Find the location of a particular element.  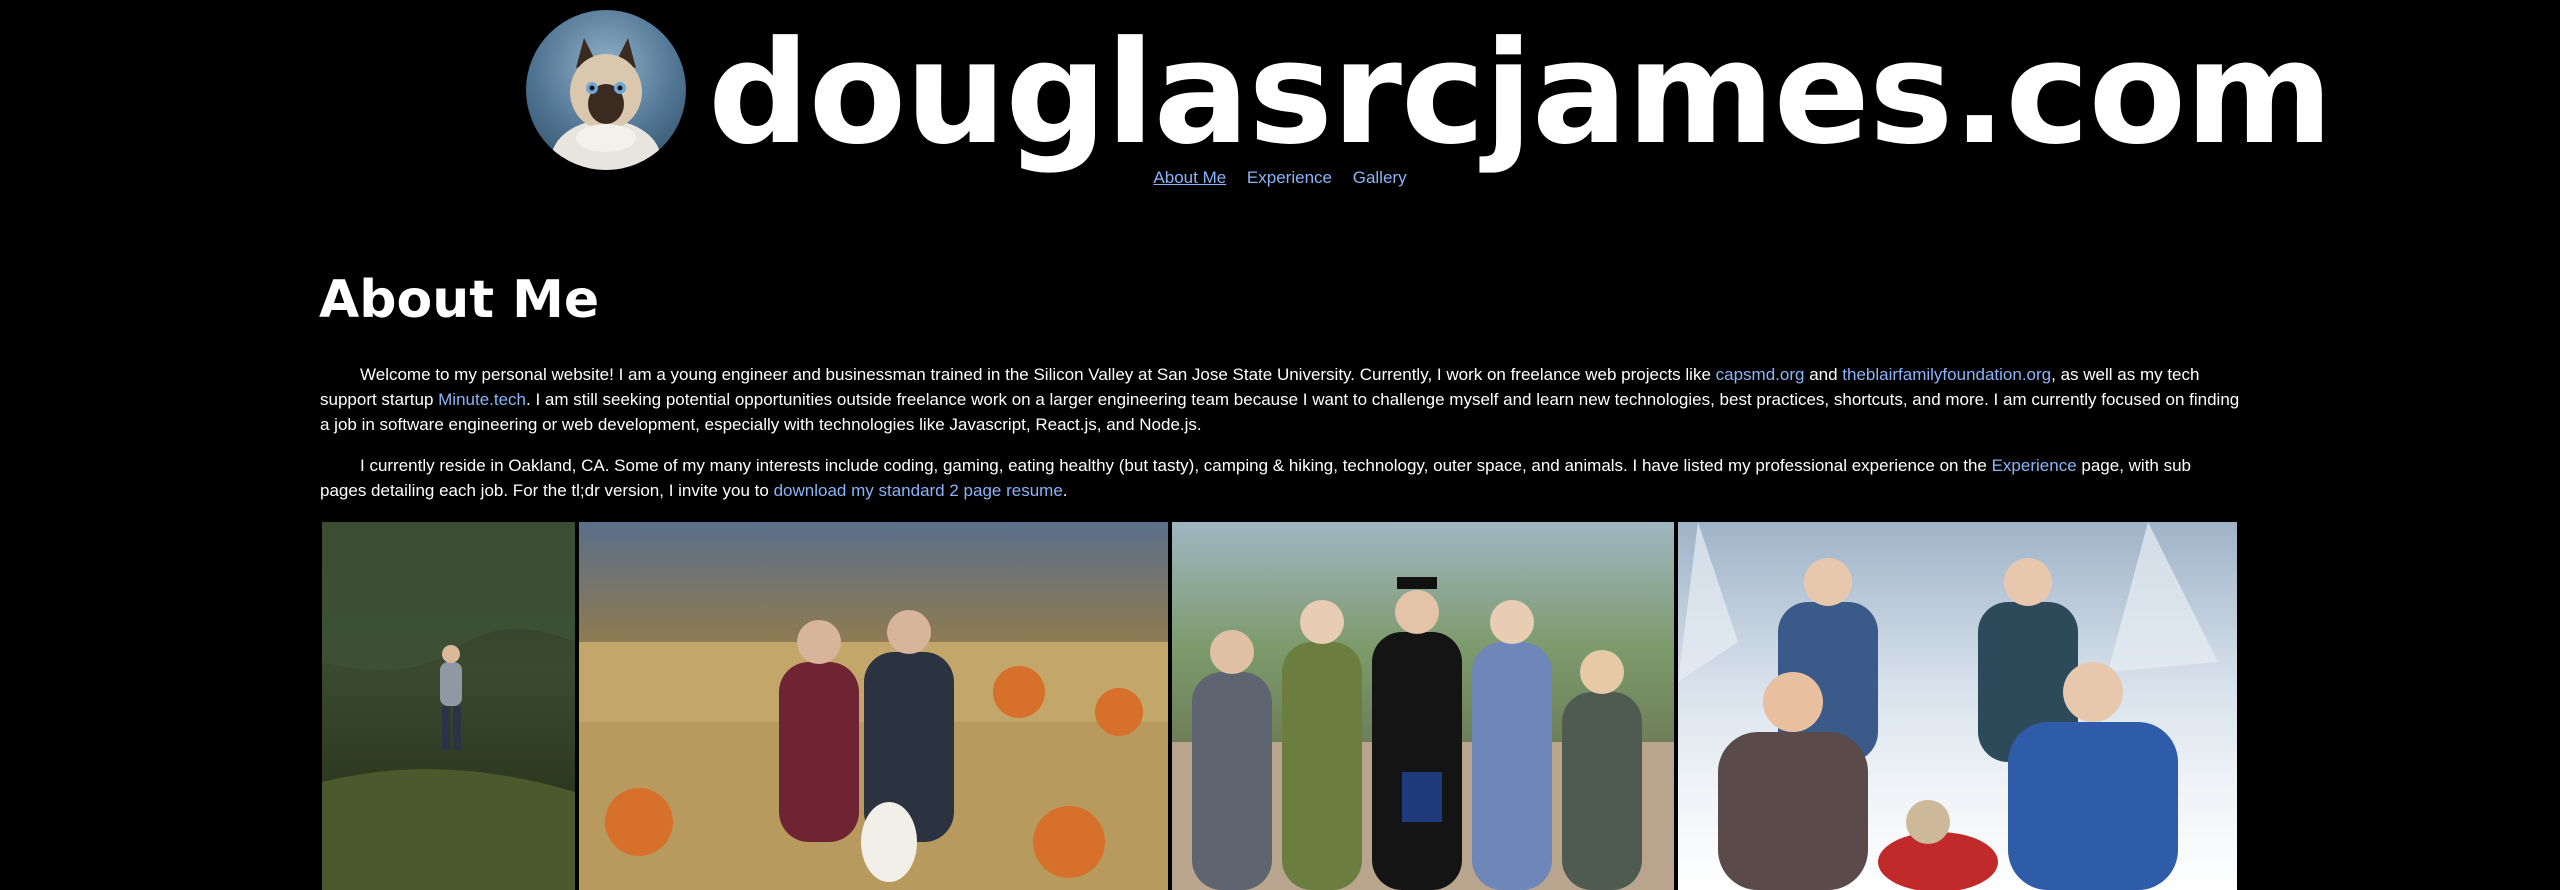

main-nav: About Me Experience Gallery is located at coordinates (1280, 178).